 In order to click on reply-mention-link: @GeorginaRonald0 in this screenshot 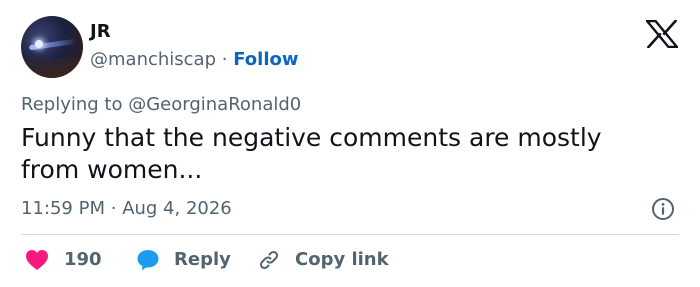, I will do `click(214, 104)`.